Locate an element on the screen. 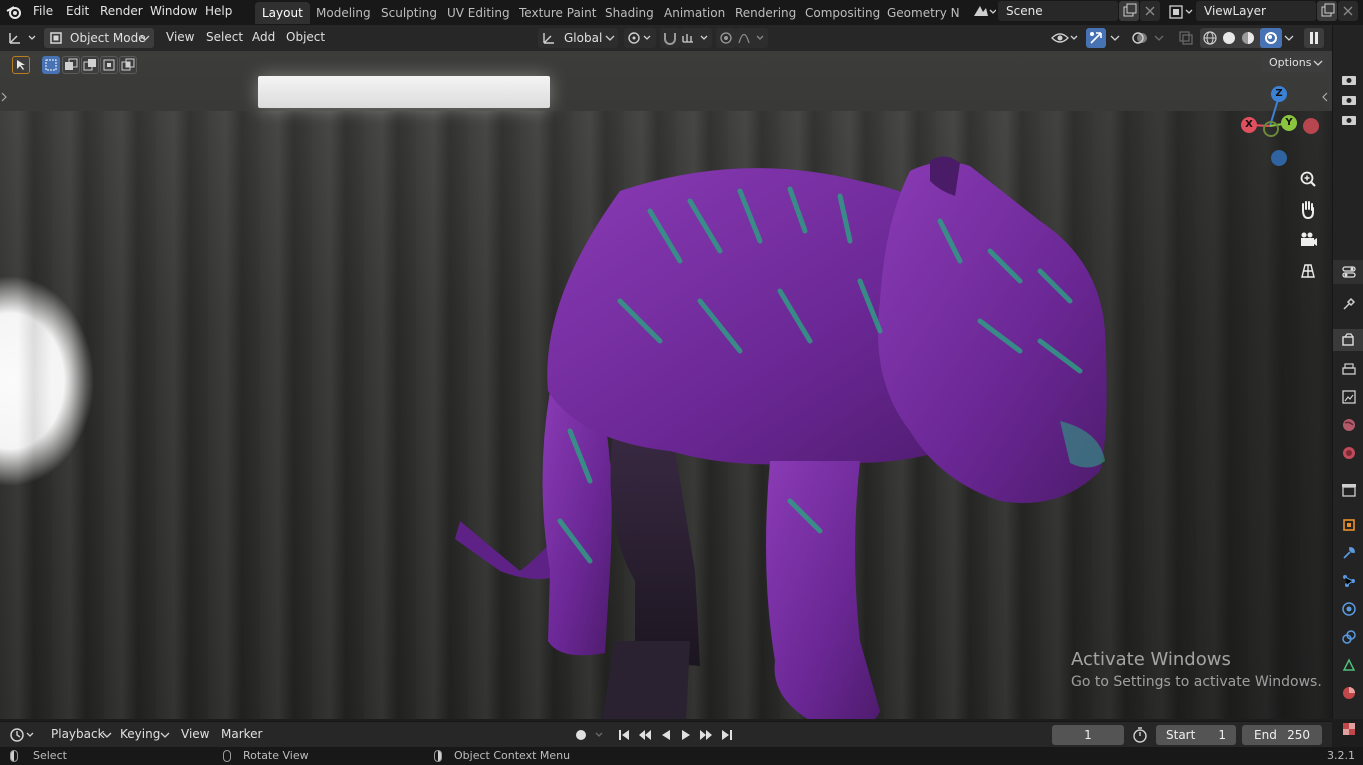 This screenshot has height=765, width=1363. tab-layout: Layout is located at coordinates (282, 13).